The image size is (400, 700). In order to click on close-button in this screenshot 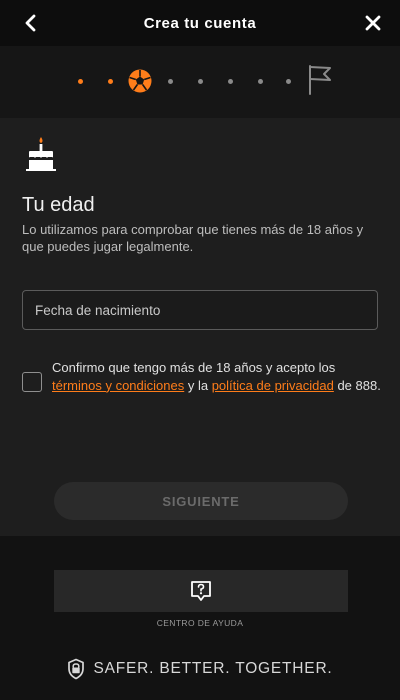, I will do `click(373, 23)`.